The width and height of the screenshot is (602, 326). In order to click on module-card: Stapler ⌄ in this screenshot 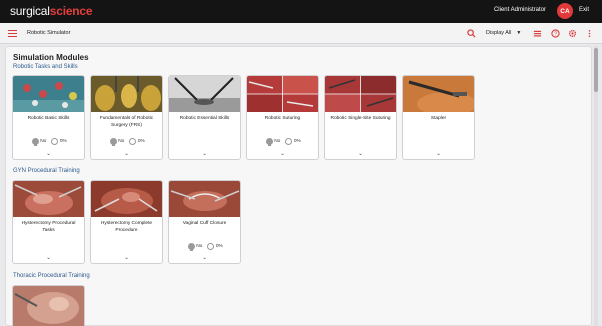, I will do `click(438, 117)`.